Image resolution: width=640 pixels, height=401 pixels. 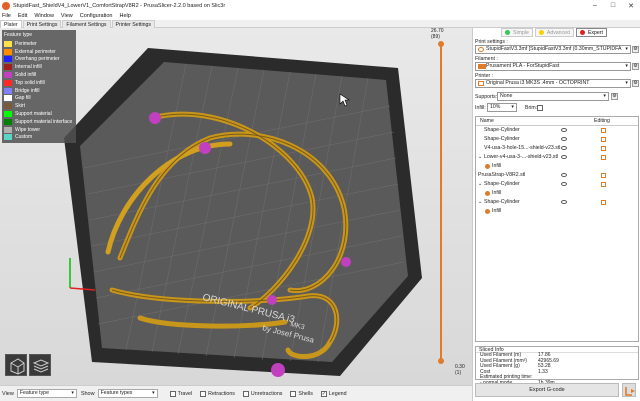 What do you see at coordinates (67, 16) in the screenshot?
I see `menu-view: View` at bounding box center [67, 16].